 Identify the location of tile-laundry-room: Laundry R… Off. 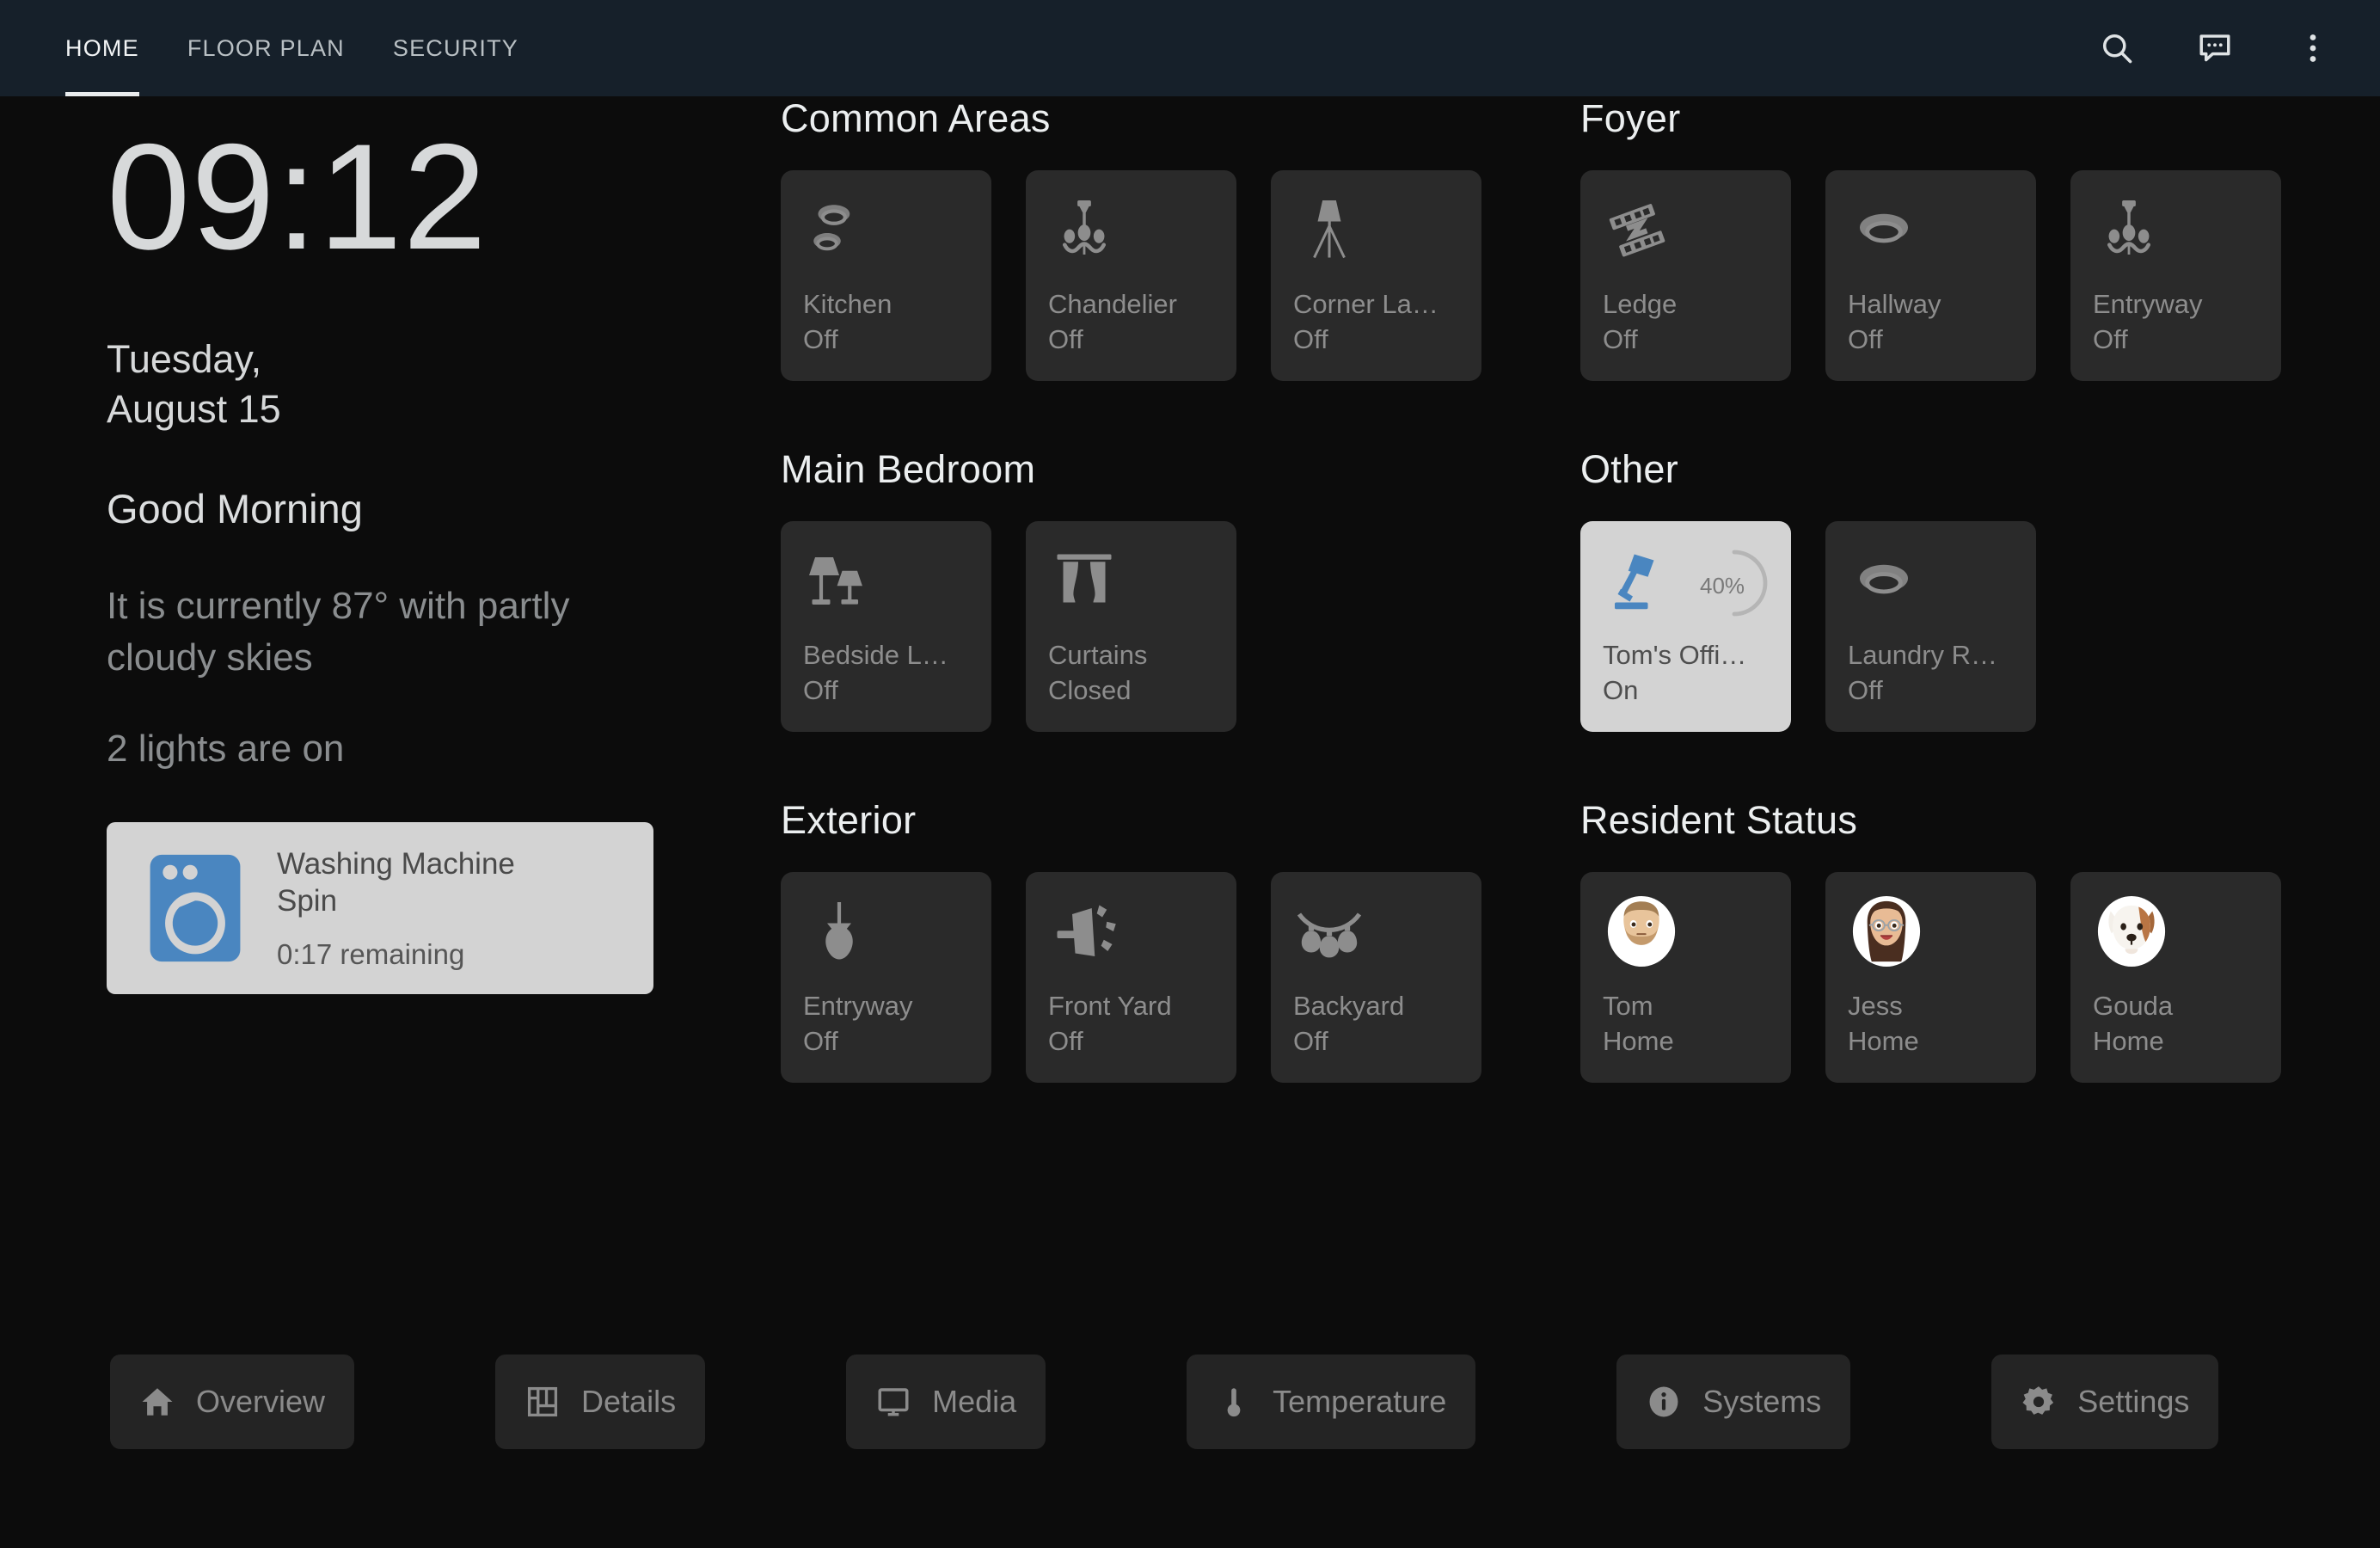
(1930, 626).